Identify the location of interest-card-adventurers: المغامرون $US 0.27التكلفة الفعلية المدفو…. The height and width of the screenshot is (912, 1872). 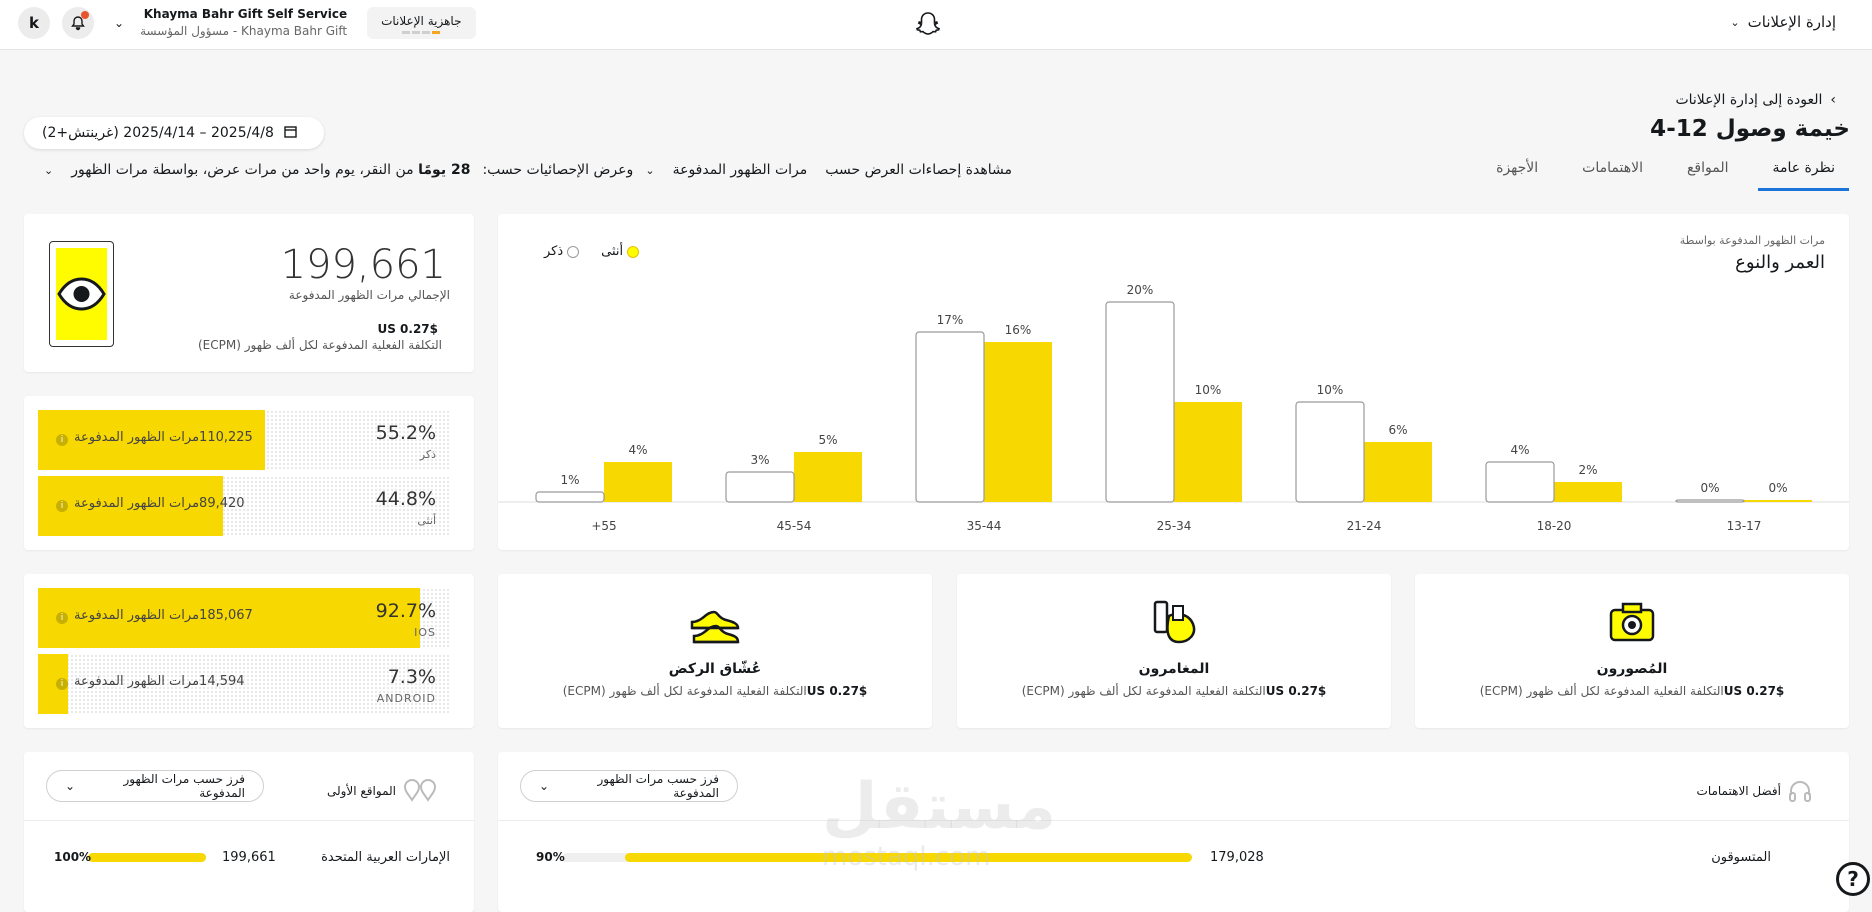
(1174, 651).